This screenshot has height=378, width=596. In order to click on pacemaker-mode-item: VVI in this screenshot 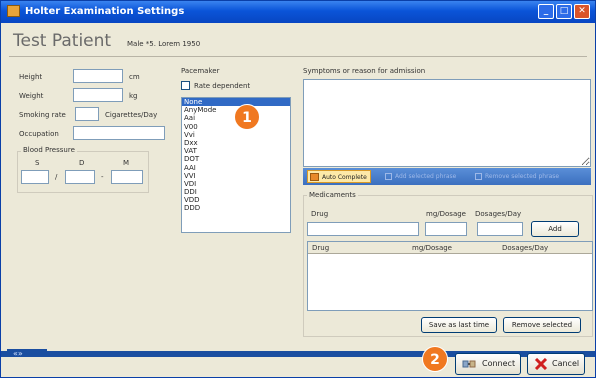, I will do `click(236, 176)`.